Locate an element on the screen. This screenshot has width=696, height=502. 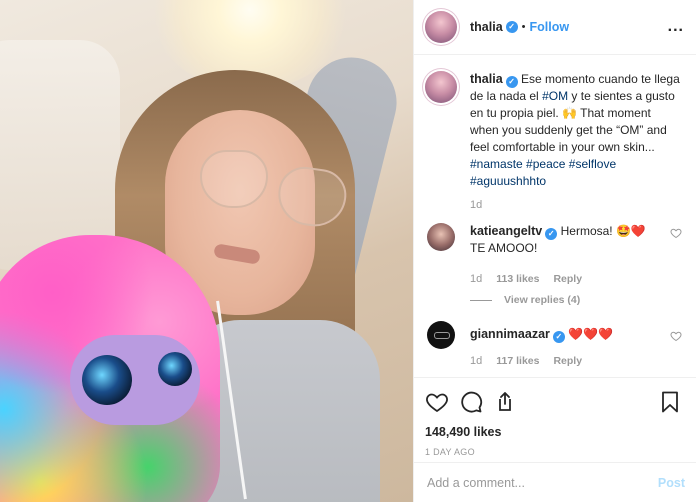
comment-item: giannimaazar ✓ ❤️❤️❤️ 1d 117 likes Reply is located at coordinates (553, 344).